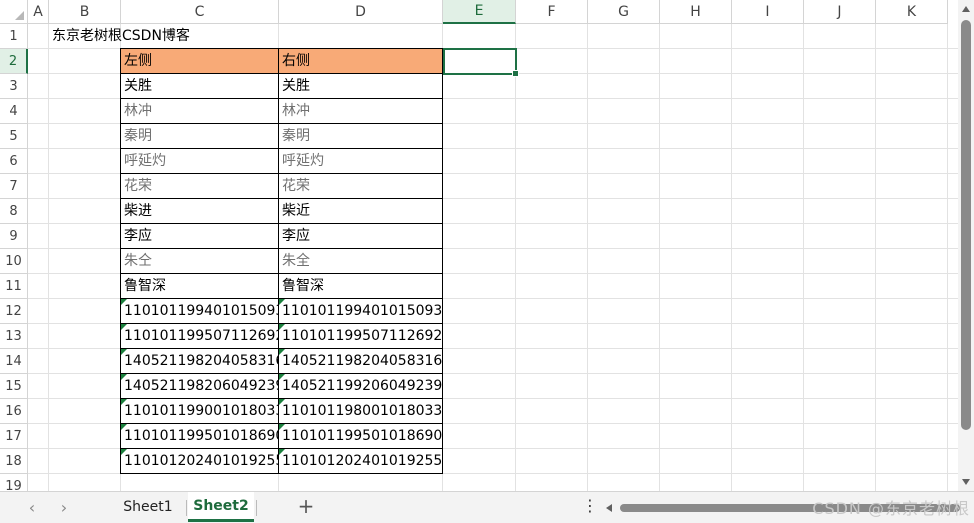 The width and height of the screenshot is (974, 523). Describe the element at coordinates (14, 136) in the screenshot. I see `row-header-5: 5` at that location.